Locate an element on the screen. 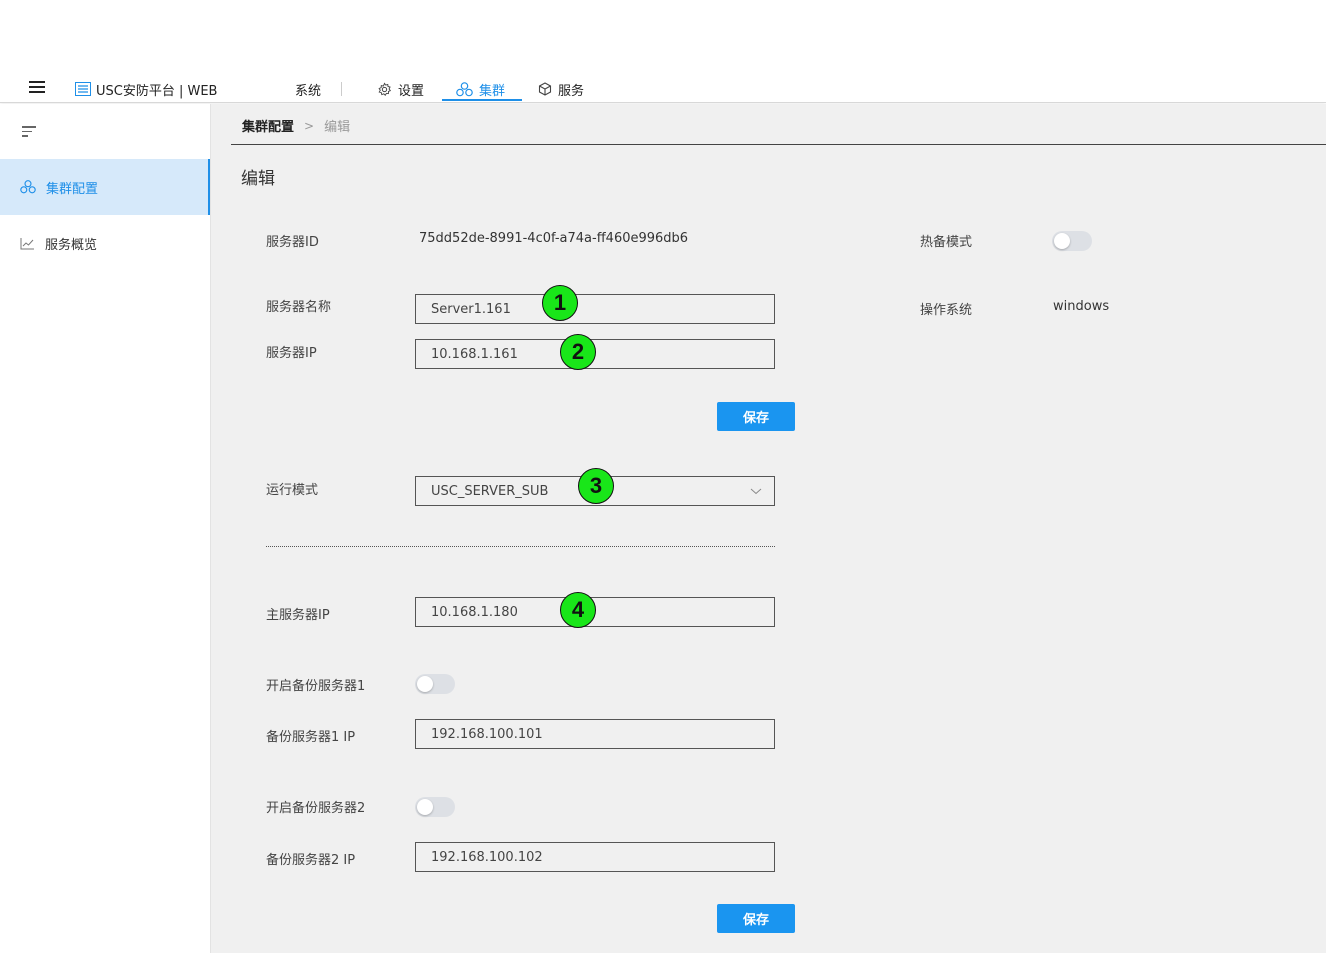  annotation-marker-1: 1 is located at coordinates (560, 303).